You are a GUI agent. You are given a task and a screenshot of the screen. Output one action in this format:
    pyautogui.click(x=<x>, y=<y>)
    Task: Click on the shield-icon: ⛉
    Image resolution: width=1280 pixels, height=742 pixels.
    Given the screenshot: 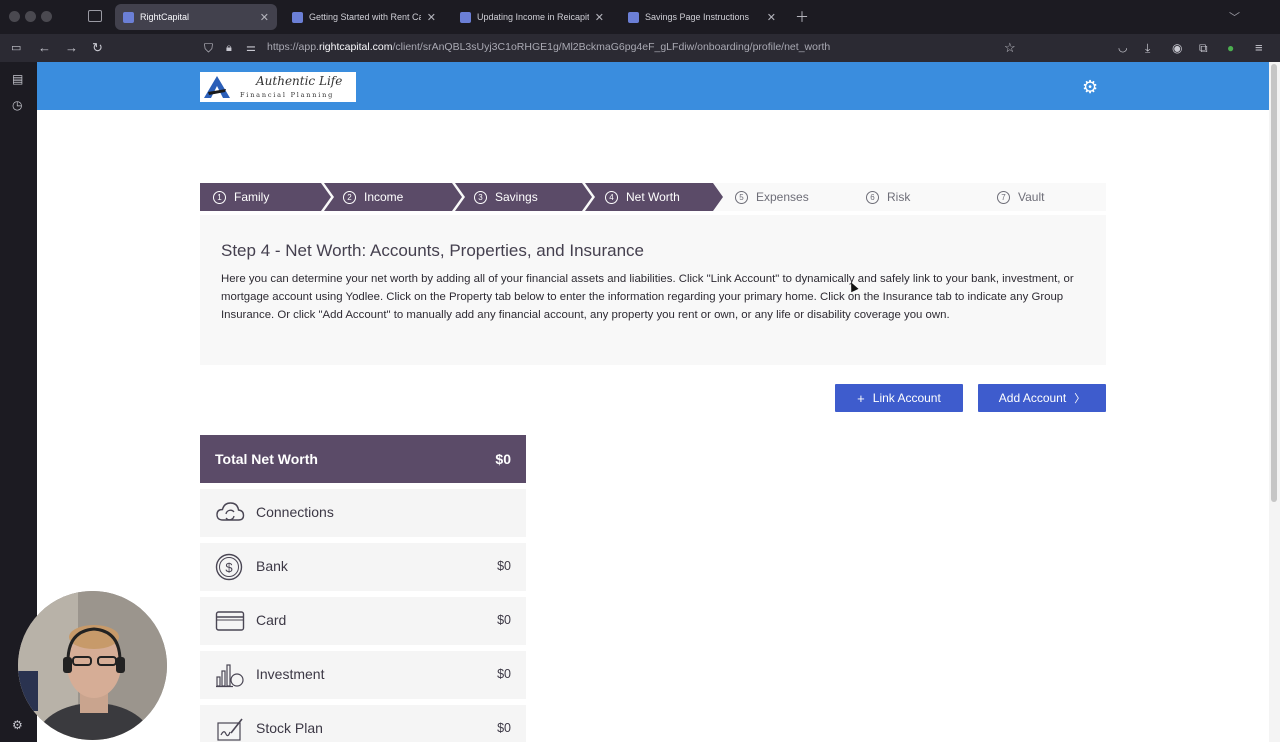 What is the action you would take?
    pyautogui.click(x=208, y=48)
    